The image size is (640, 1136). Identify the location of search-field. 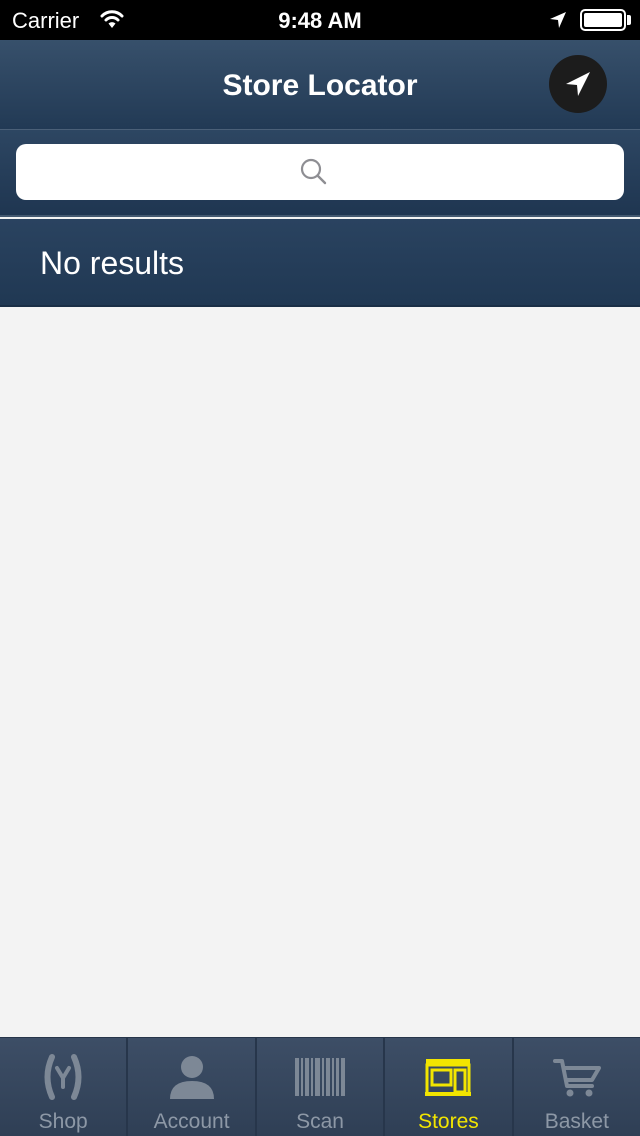
(320, 172).